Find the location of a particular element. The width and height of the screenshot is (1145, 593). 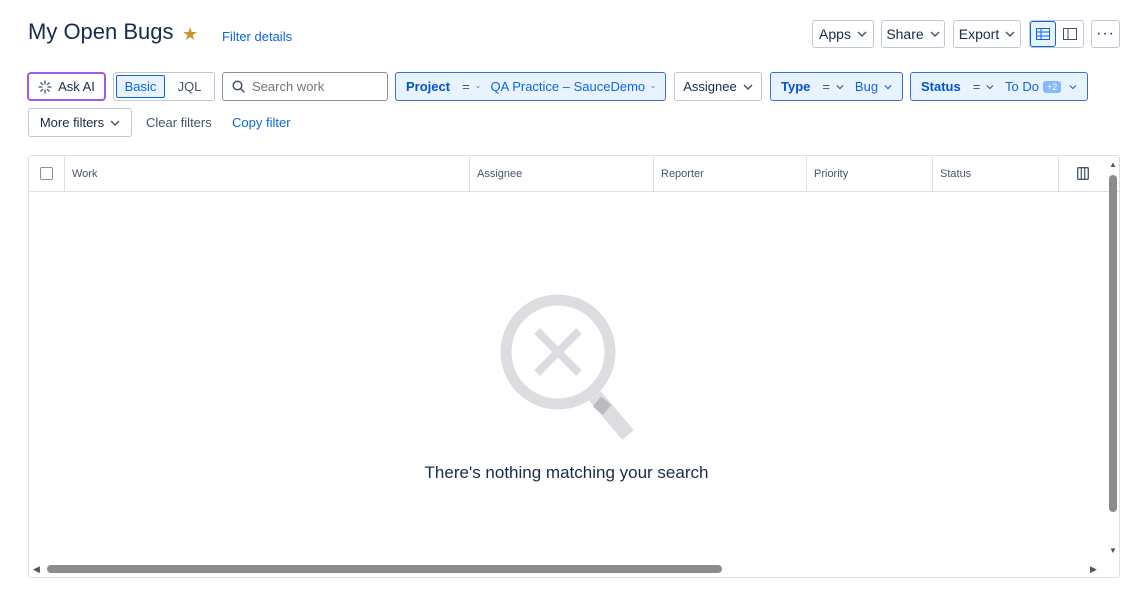

more-filters-label: More filters is located at coordinates (72, 122).